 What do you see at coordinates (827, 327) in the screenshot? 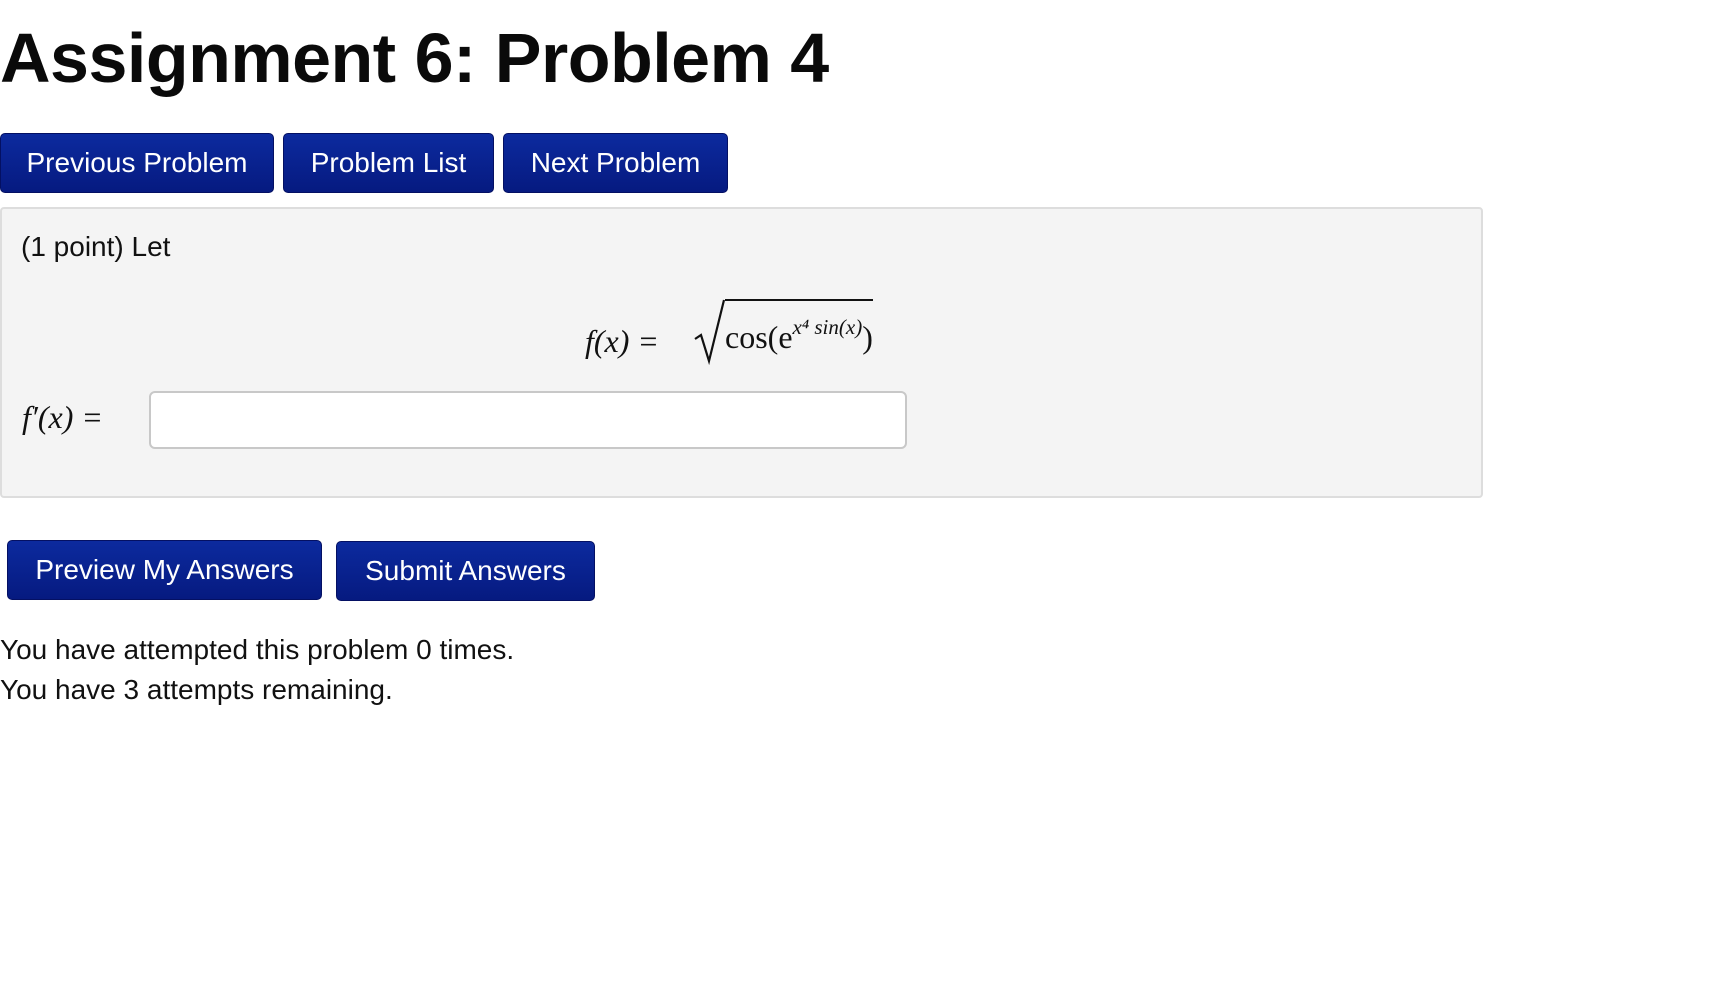
I see `radicand-exponent: x⁴ sin(x)` at bounding box center [827, 327].